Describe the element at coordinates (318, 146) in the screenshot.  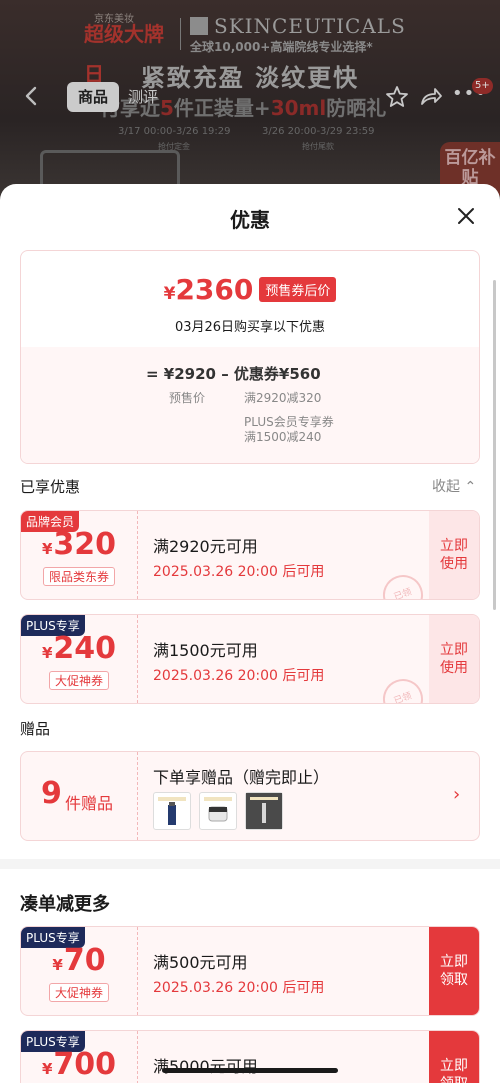
I see `final-date-sub: 抢付尾款` at that location.